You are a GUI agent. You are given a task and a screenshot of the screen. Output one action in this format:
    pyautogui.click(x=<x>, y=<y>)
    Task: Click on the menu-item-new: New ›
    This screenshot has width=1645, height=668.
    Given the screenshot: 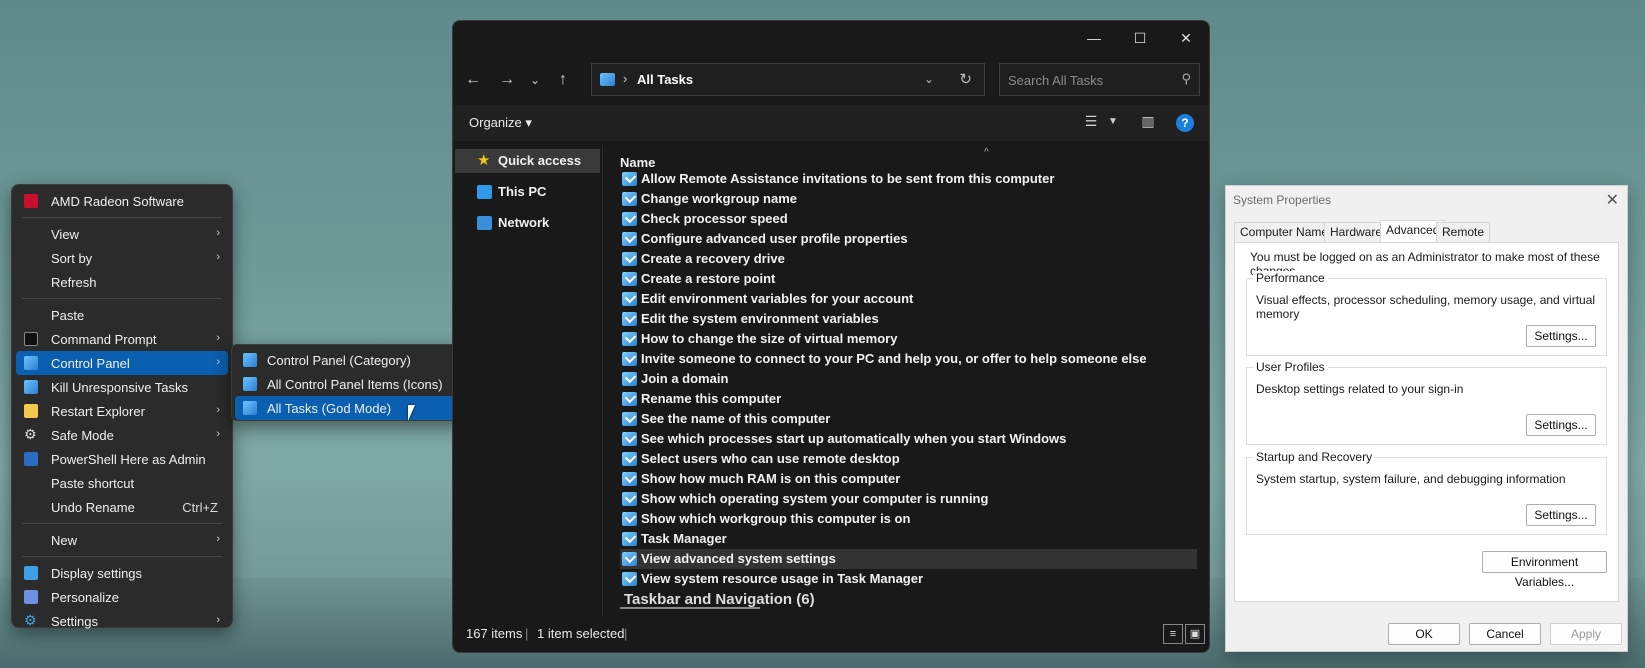 What is the action you would take?
    pyautogui.click(x=122, y=540)
    